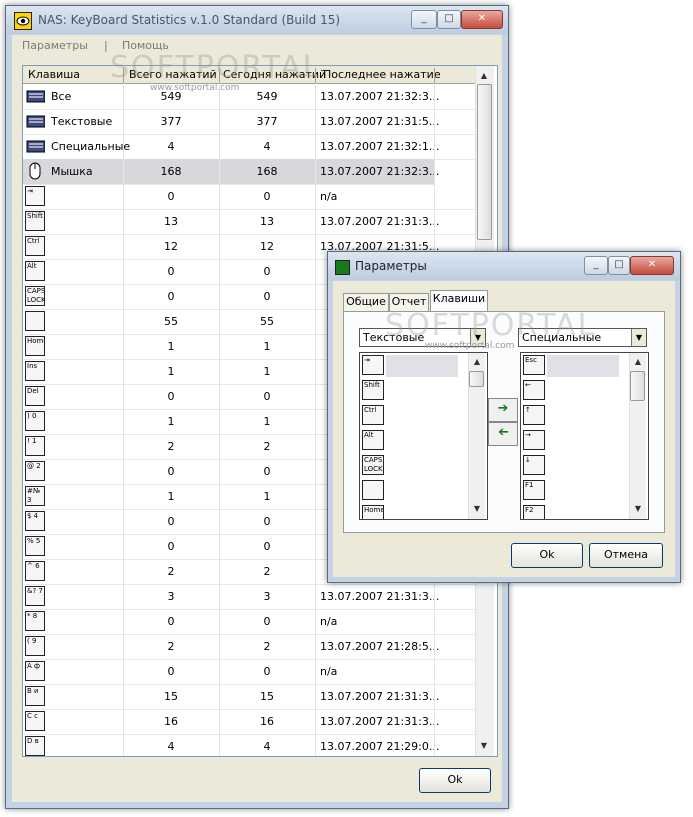  What do you see at coordinates (329, 196) in the screenshot?
I see `last-pressed: n/a` at bounding box center [329, 196].